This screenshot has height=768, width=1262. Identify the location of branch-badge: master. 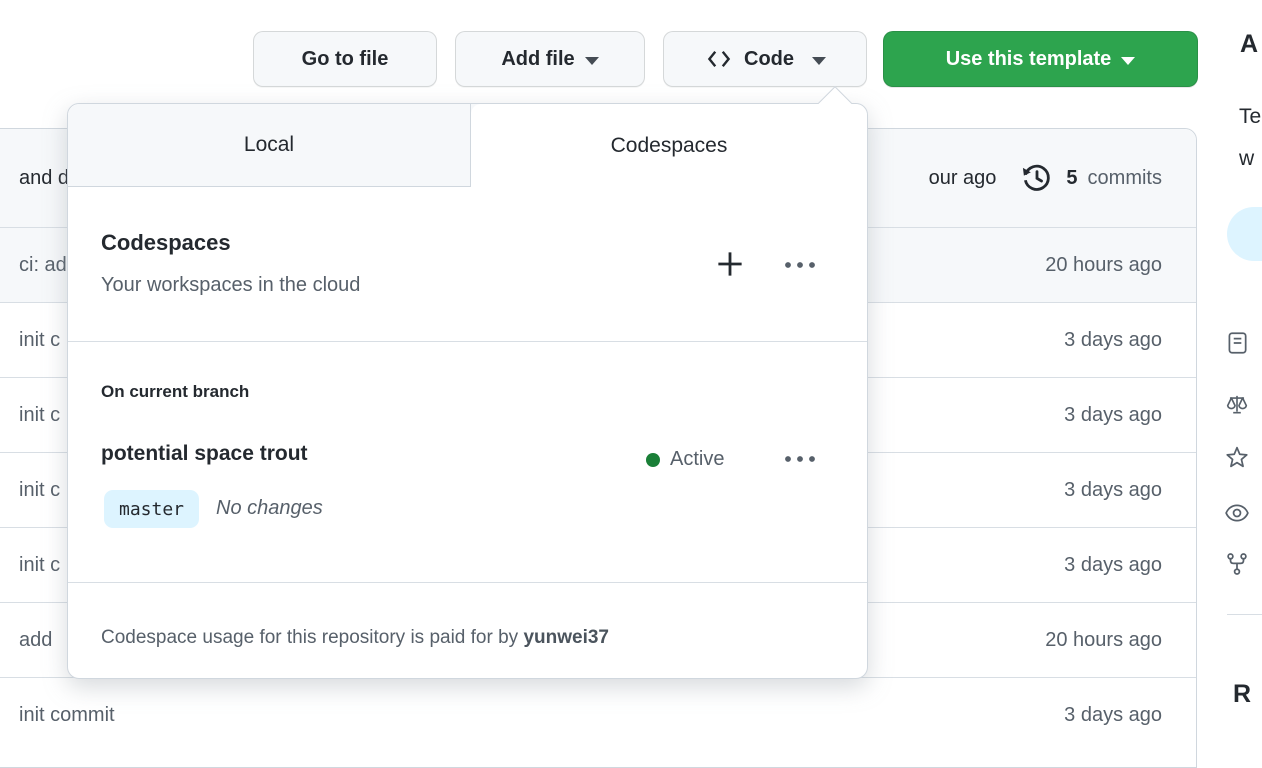
(152, 509).